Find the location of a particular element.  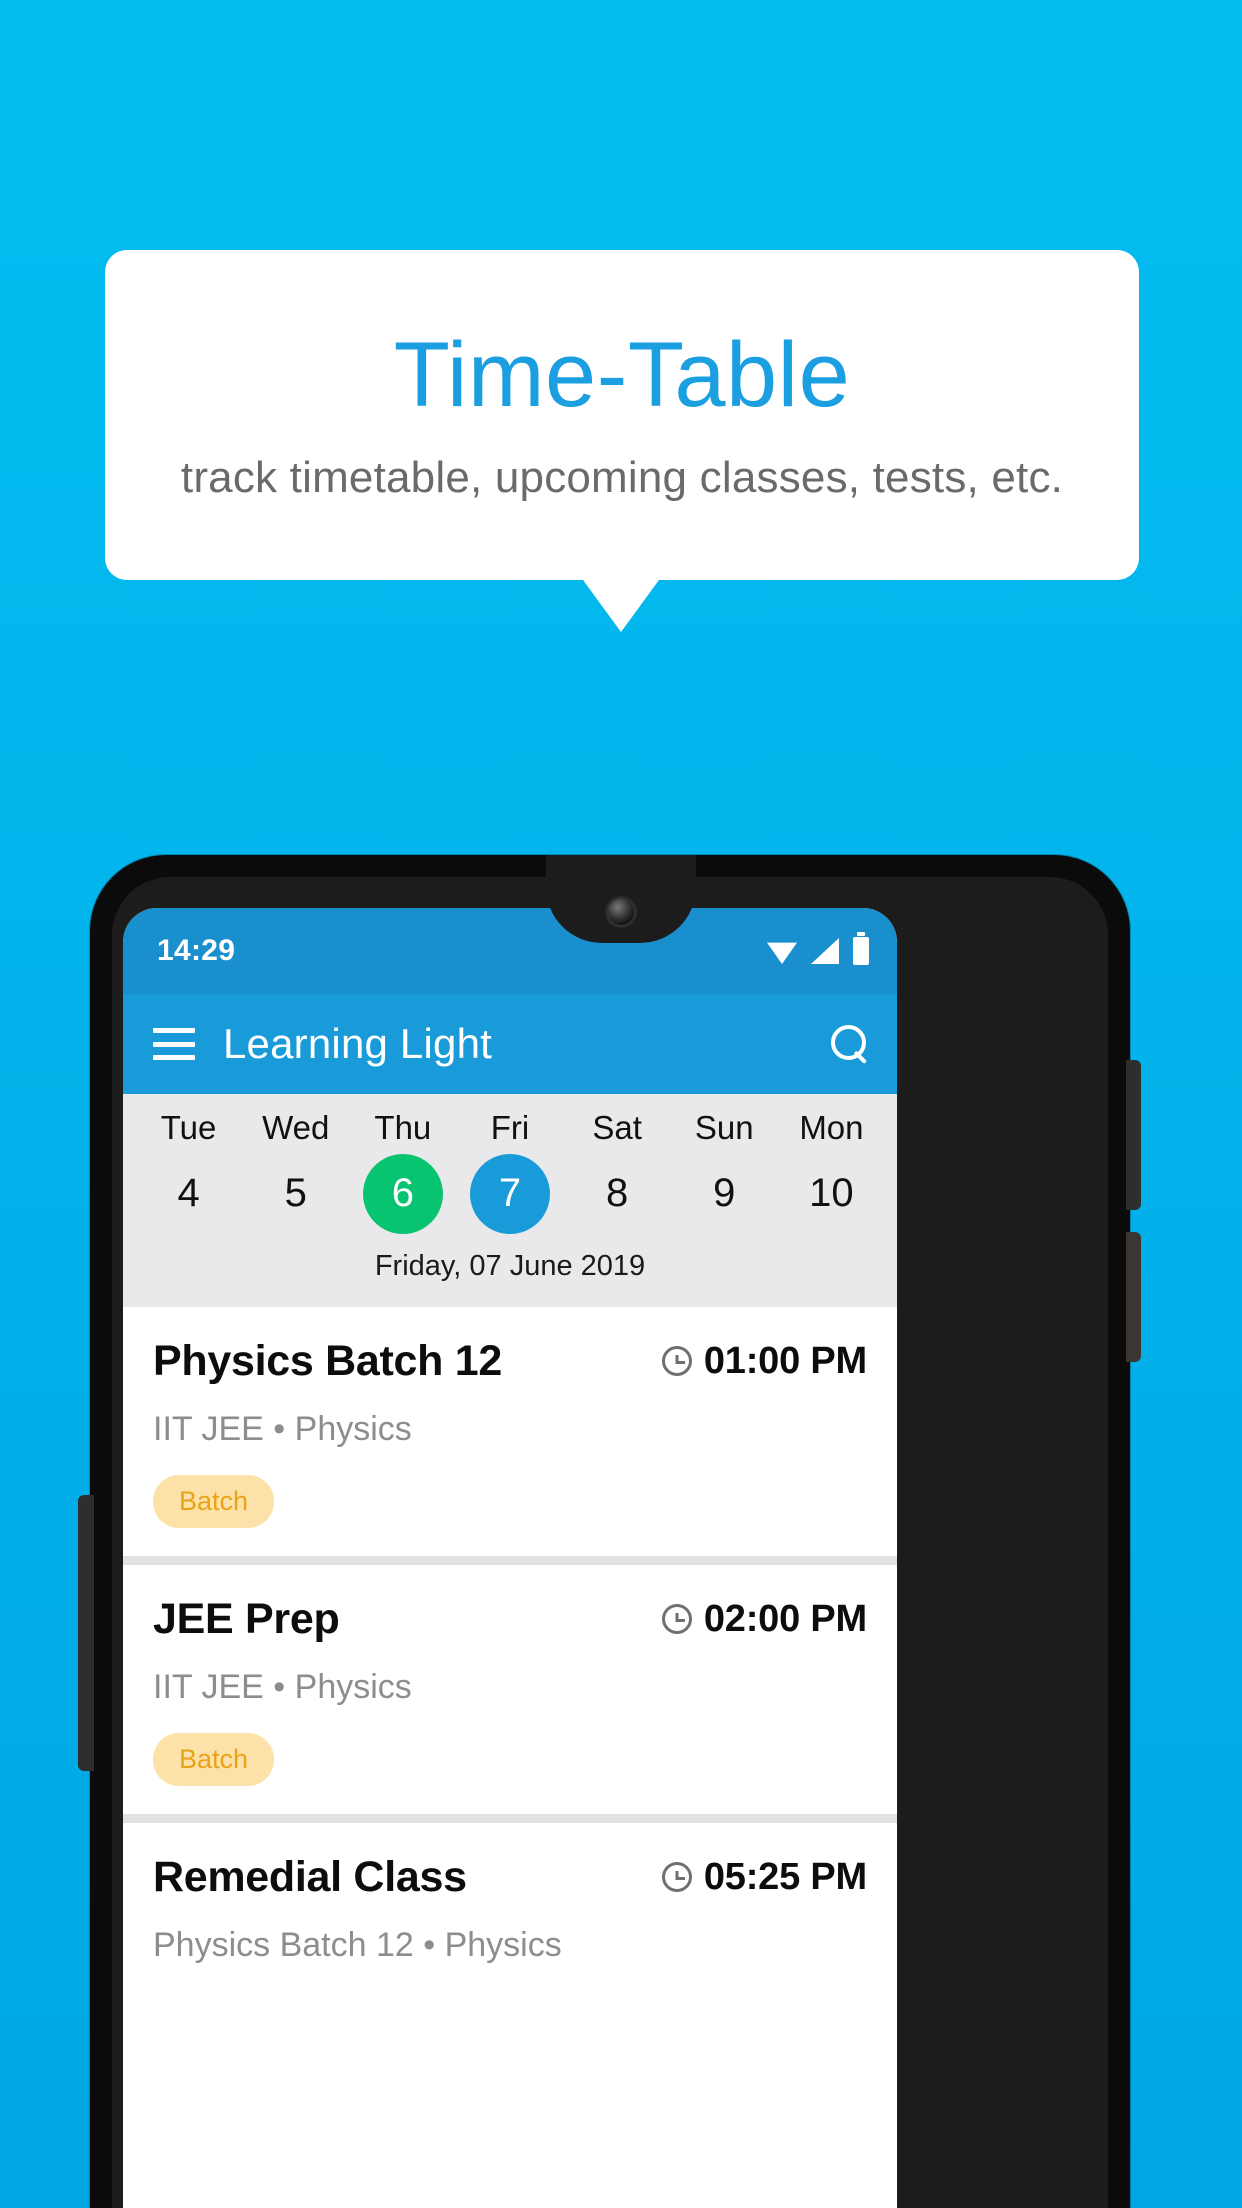

date-row: Tue 4 Wed 5 Thu 6 Fri 7 Sat 8 Sun 9 Mon 10 is located at coordinates (510, 1171).